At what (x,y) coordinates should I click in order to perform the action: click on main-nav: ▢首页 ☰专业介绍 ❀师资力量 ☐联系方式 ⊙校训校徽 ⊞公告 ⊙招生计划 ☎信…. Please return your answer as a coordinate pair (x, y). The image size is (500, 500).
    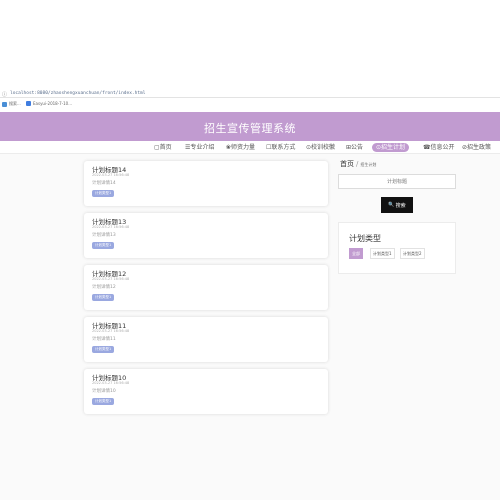
    Looking at the image, I should click on (250, 147).